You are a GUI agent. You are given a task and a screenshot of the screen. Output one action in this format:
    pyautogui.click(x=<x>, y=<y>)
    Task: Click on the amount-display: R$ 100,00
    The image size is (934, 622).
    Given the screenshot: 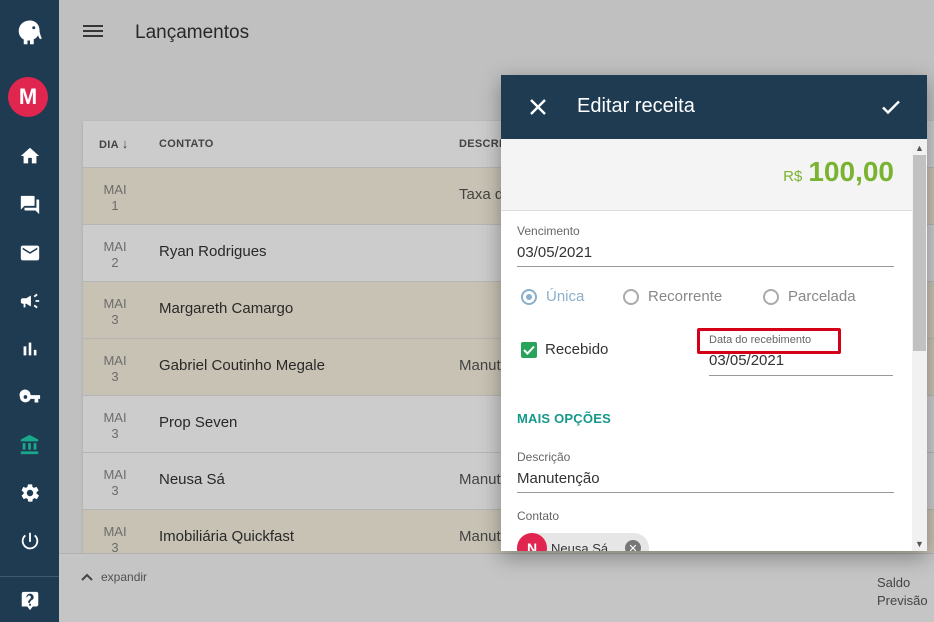 What is the action you would take?
    pyautogui.click(x=838, y=171)
    